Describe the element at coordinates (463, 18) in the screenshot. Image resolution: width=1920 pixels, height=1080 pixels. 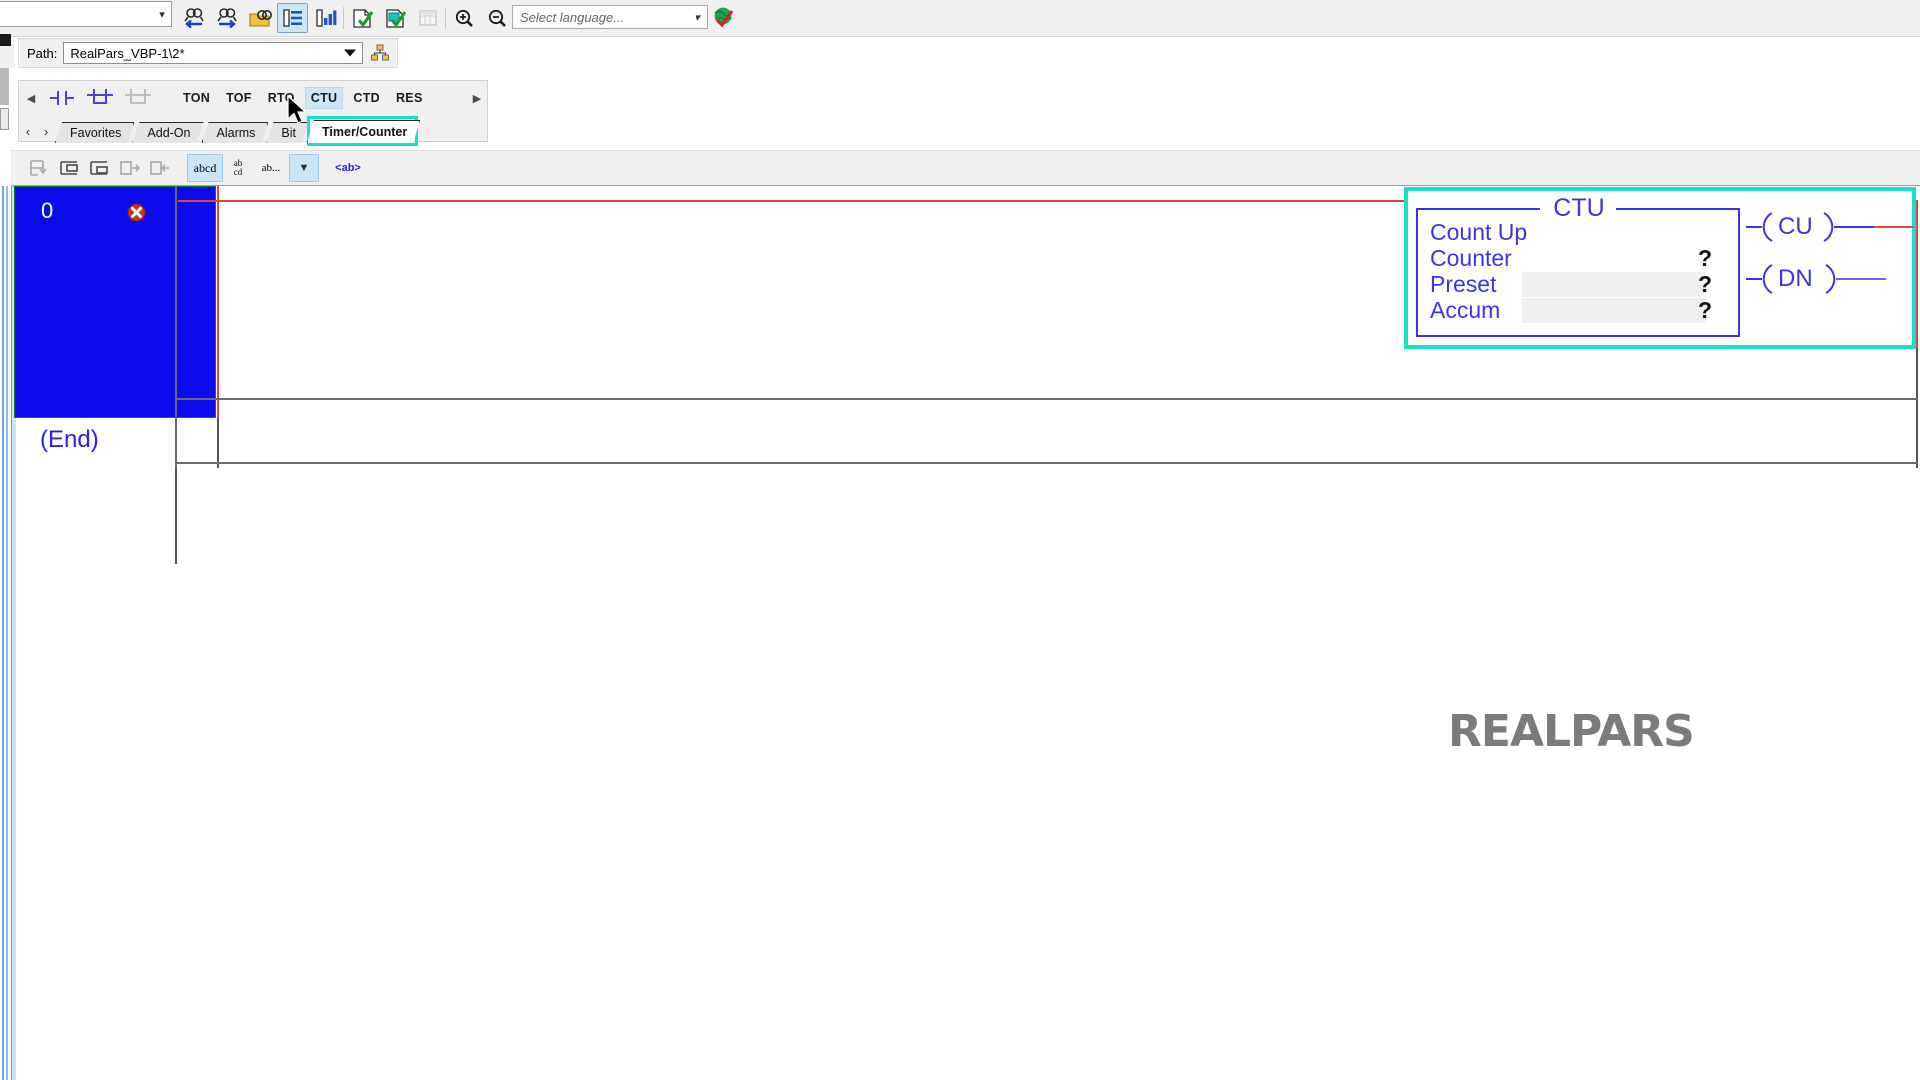
I see `zoom-in-icon` at that location.